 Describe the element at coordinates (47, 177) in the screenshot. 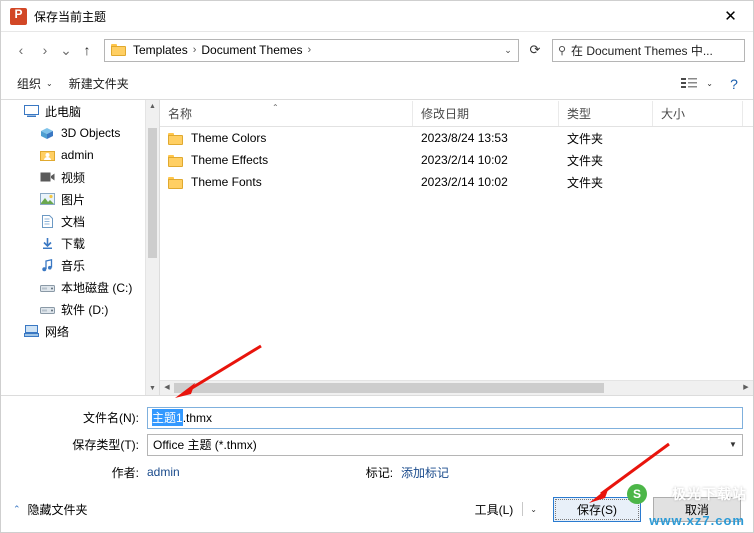

I see `video-icon` at that location.